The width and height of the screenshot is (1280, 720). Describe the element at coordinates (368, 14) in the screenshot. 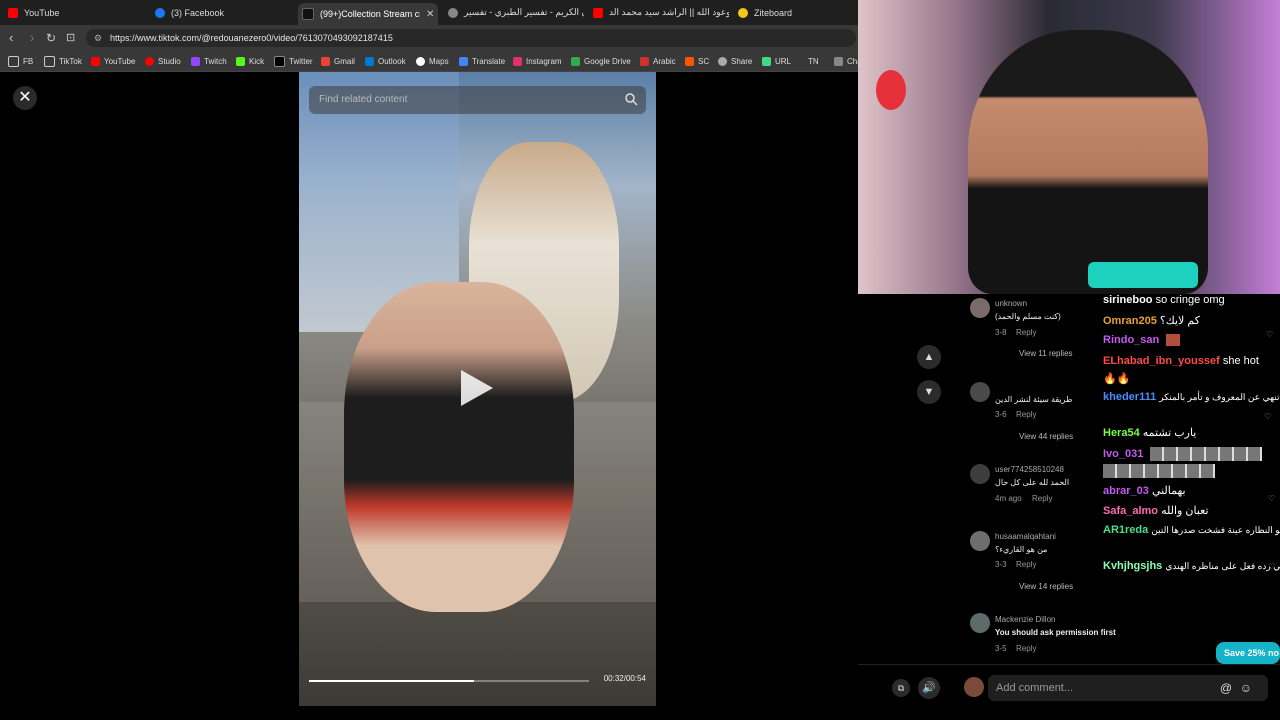

I see `tab-collection-stream: (99+)Collection Stream creat ✕` at that location.